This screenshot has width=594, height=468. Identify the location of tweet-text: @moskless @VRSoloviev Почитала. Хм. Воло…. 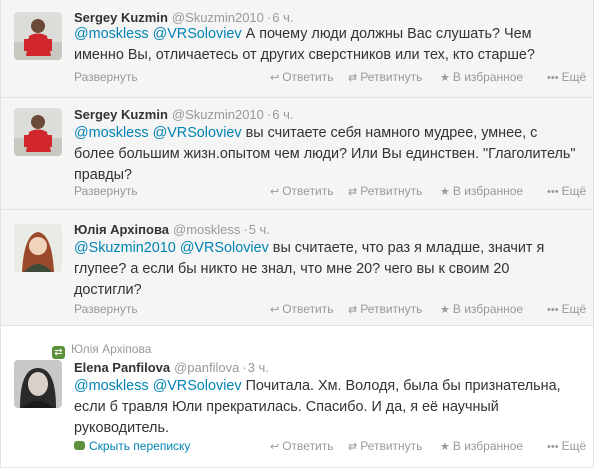
(326, 407).